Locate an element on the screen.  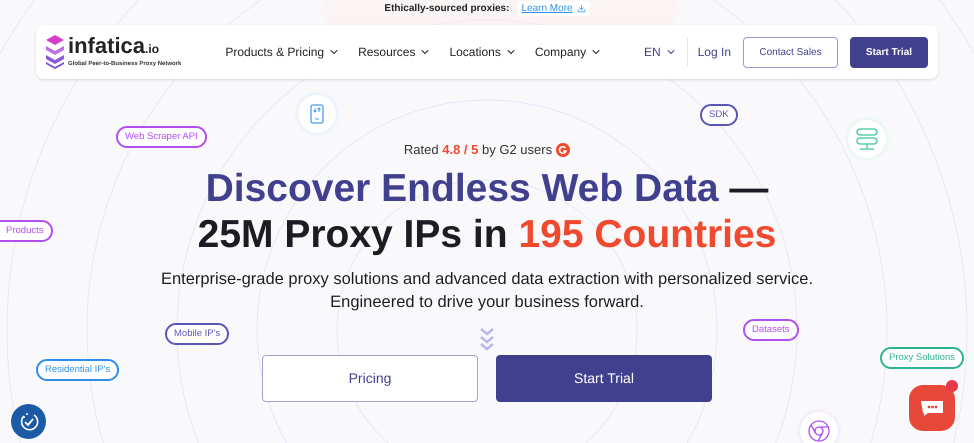
logo-wordmark: infatica.io is located at coordinates (114, 47).